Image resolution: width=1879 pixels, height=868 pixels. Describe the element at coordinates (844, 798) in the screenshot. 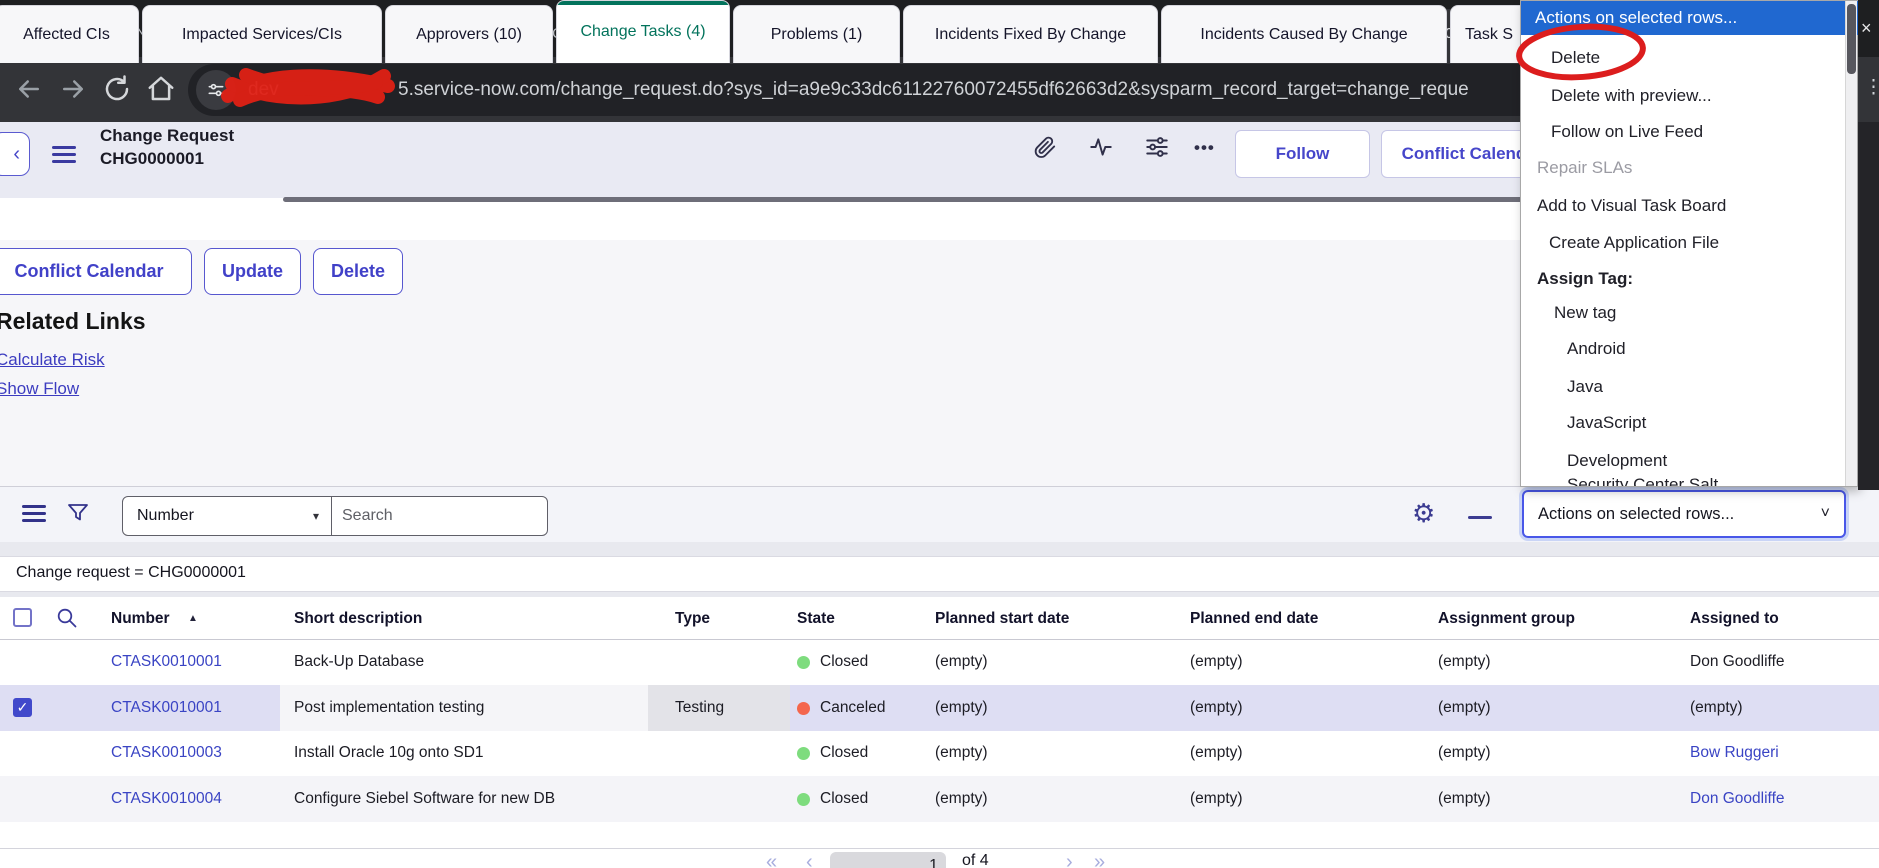

I see `state-cell: Closed` at that location.